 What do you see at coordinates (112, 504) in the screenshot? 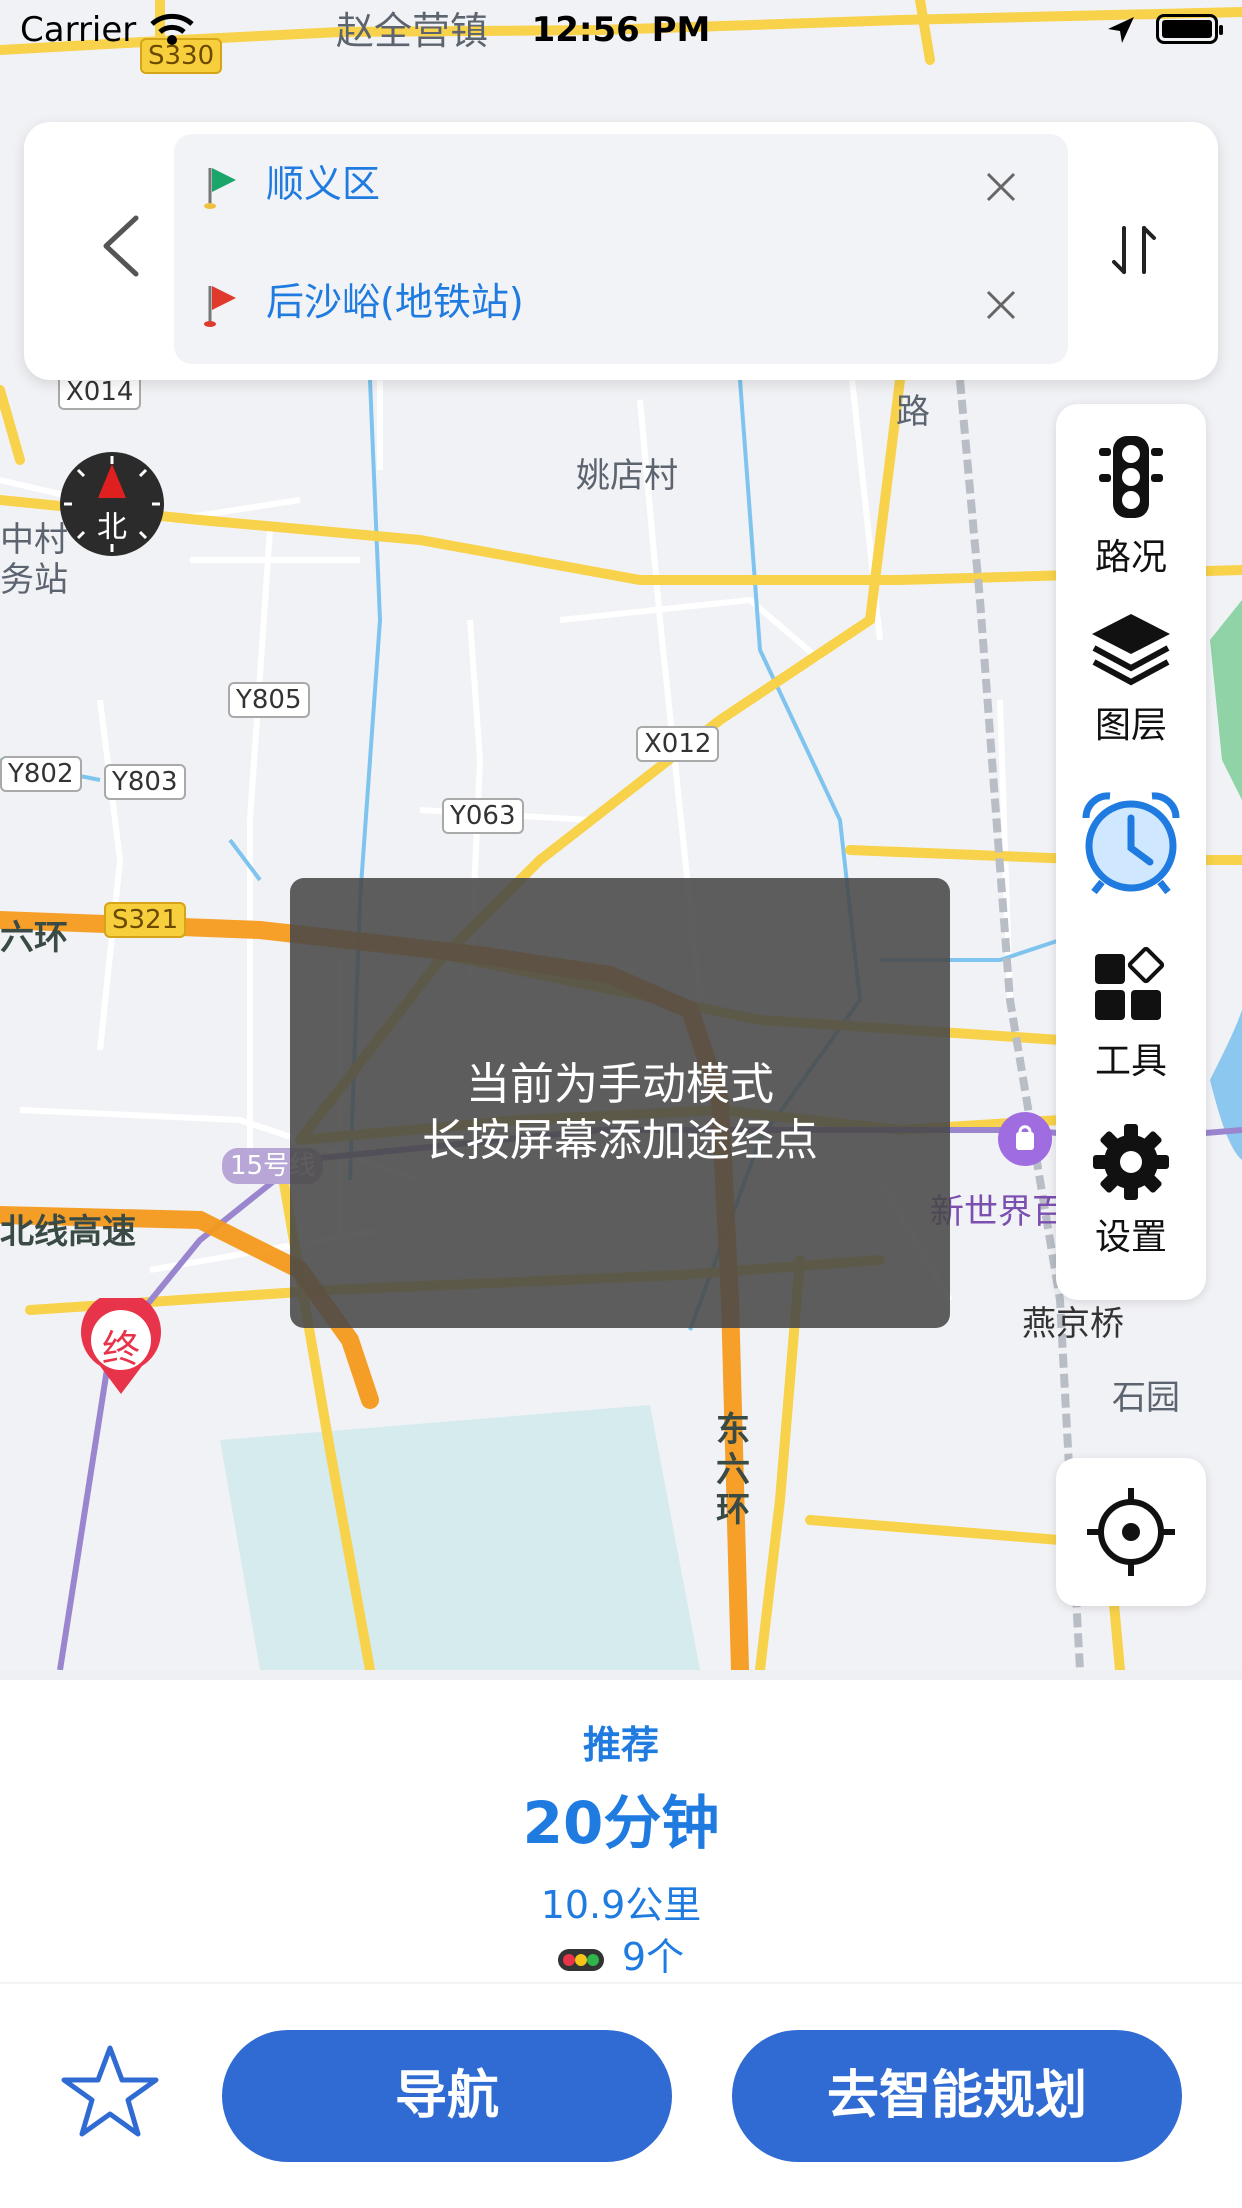
I see `compass: 北` at bounding box center [112, 504].